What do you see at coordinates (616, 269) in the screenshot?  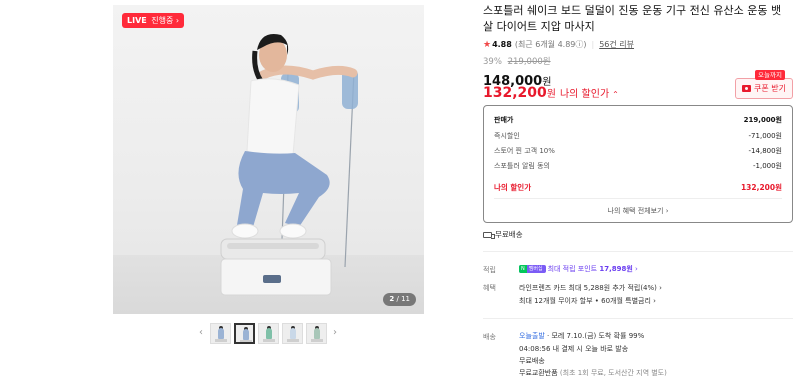 I see `points-value: 17,898원` at bounding box center [616, 269].